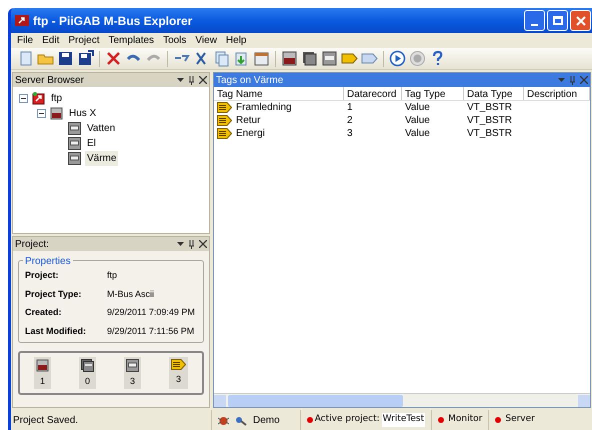  Describe the element at coordinates (557, 93) in the screenshot. I see `column-header: Description` at that location.